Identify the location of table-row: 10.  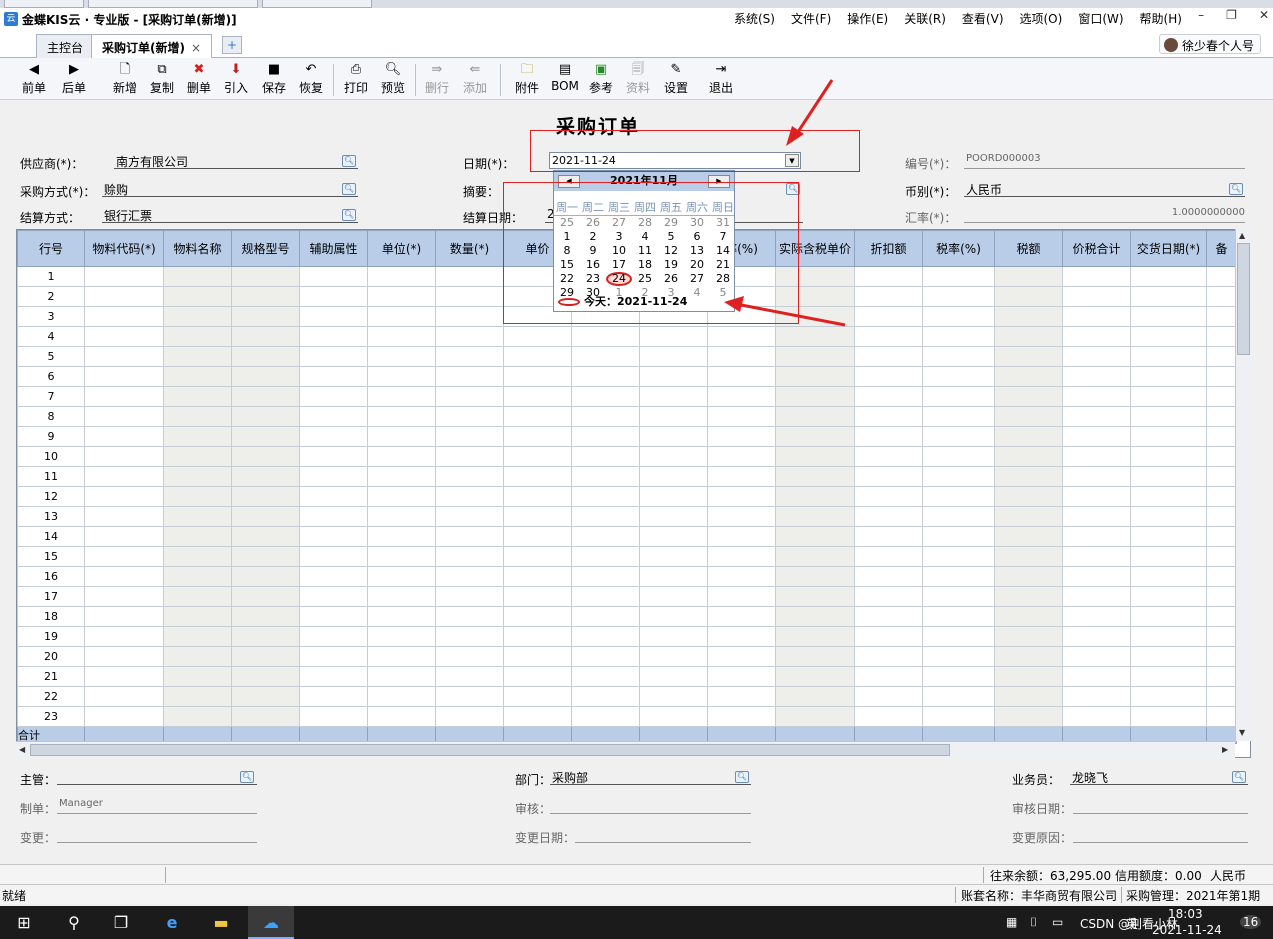
(627, 456).